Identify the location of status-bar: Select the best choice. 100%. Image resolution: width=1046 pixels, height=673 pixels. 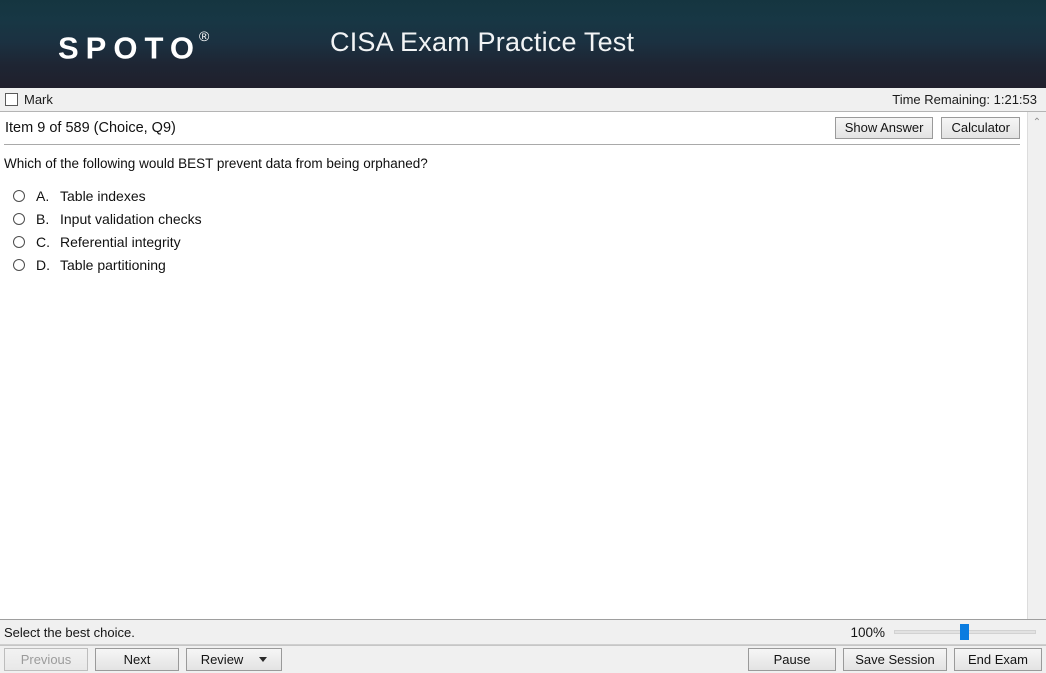
(523, 632).